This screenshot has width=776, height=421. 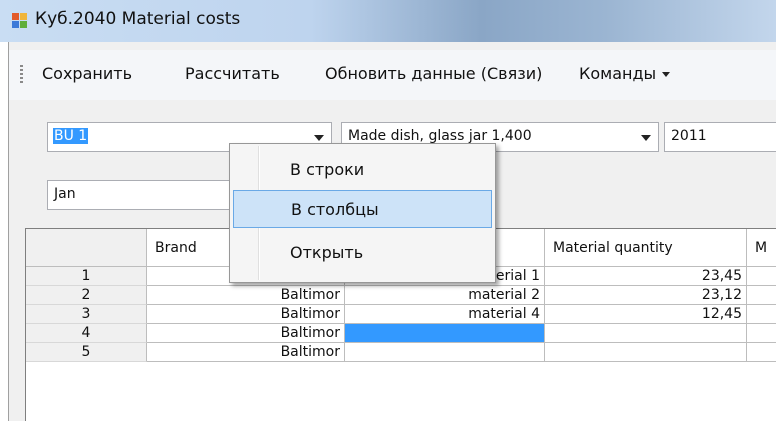 What do you see at coordinates (720, 137) in the screenshot?
I see `year-combo: 2011` at bounding box center [720, 137].